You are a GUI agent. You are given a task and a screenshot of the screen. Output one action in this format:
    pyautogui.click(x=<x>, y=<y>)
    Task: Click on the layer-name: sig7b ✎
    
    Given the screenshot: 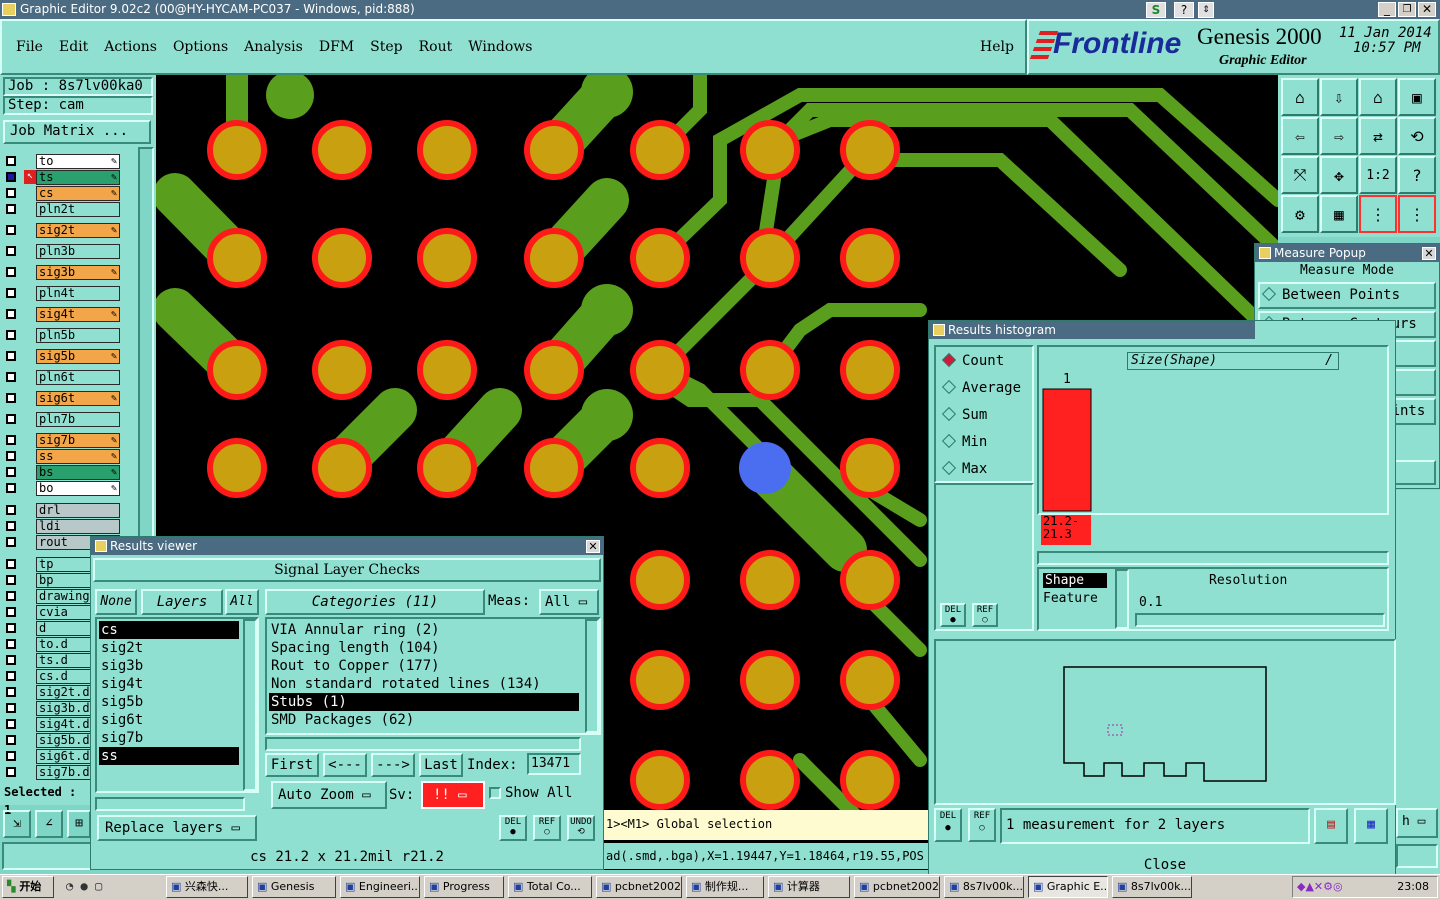 What is the action you would take?
    pyautogui.click(x=78, y=440)
    